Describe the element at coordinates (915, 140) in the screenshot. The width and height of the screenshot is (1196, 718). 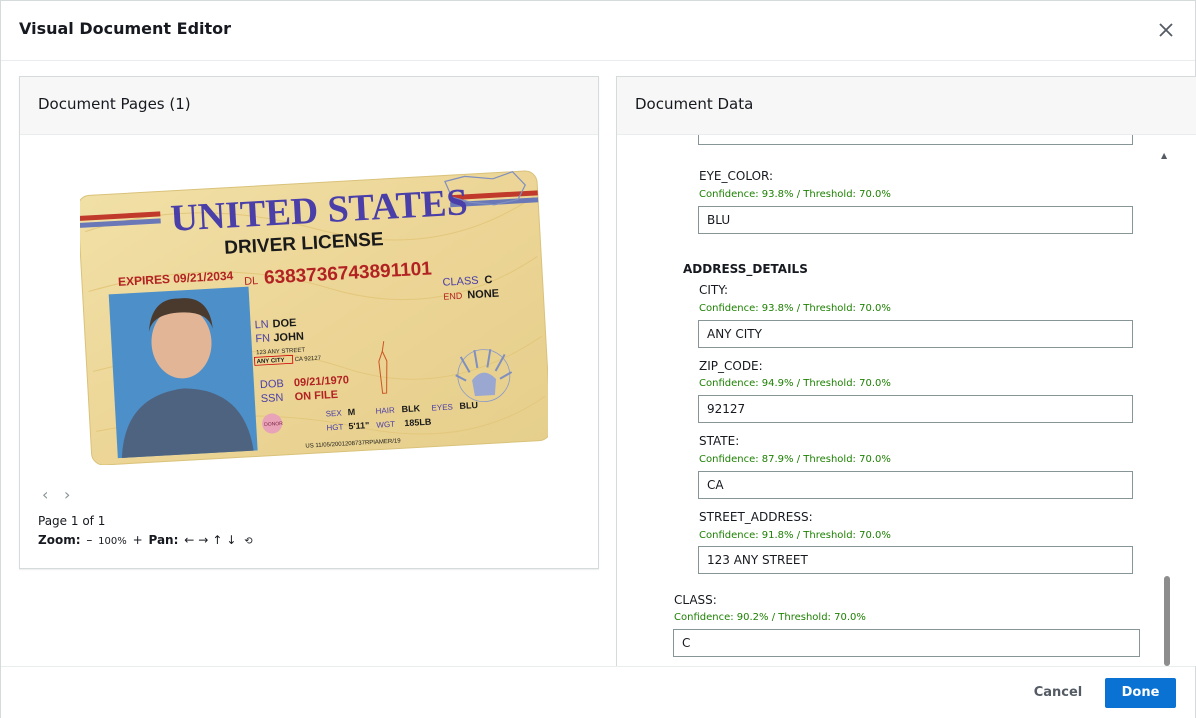
I see `previous-field-input` at that location.